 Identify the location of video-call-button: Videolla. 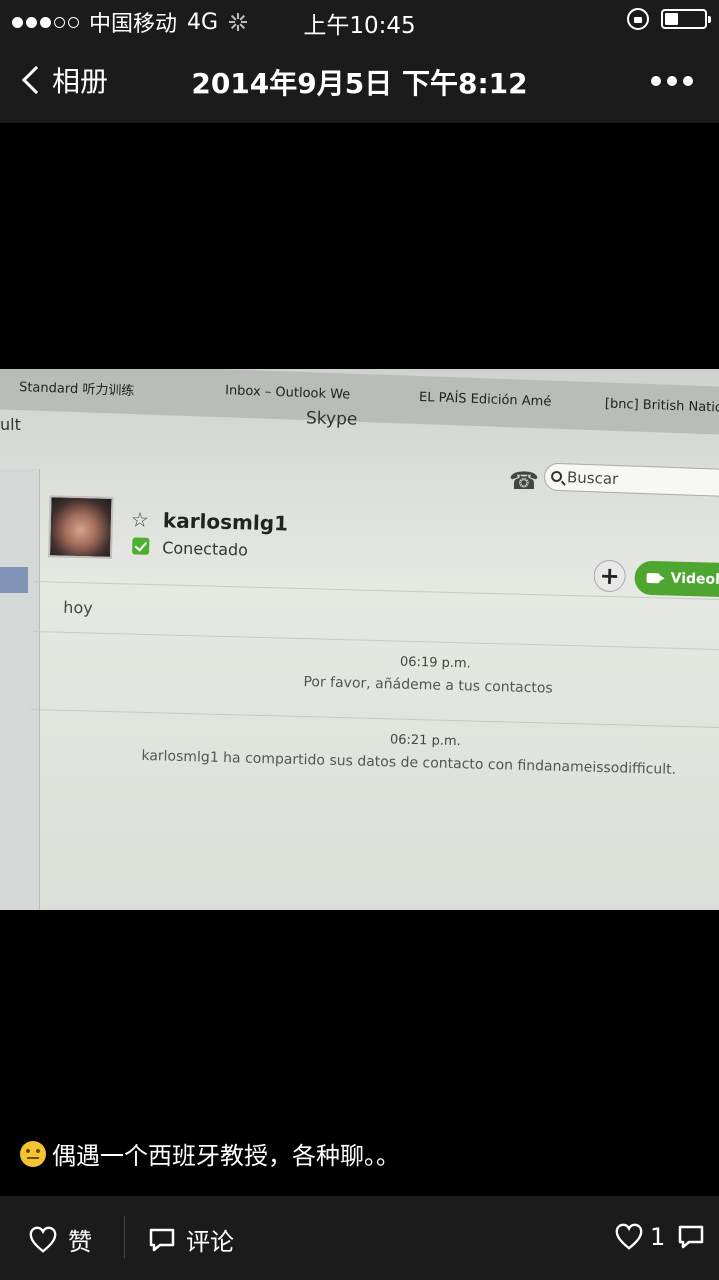
(676, 579).